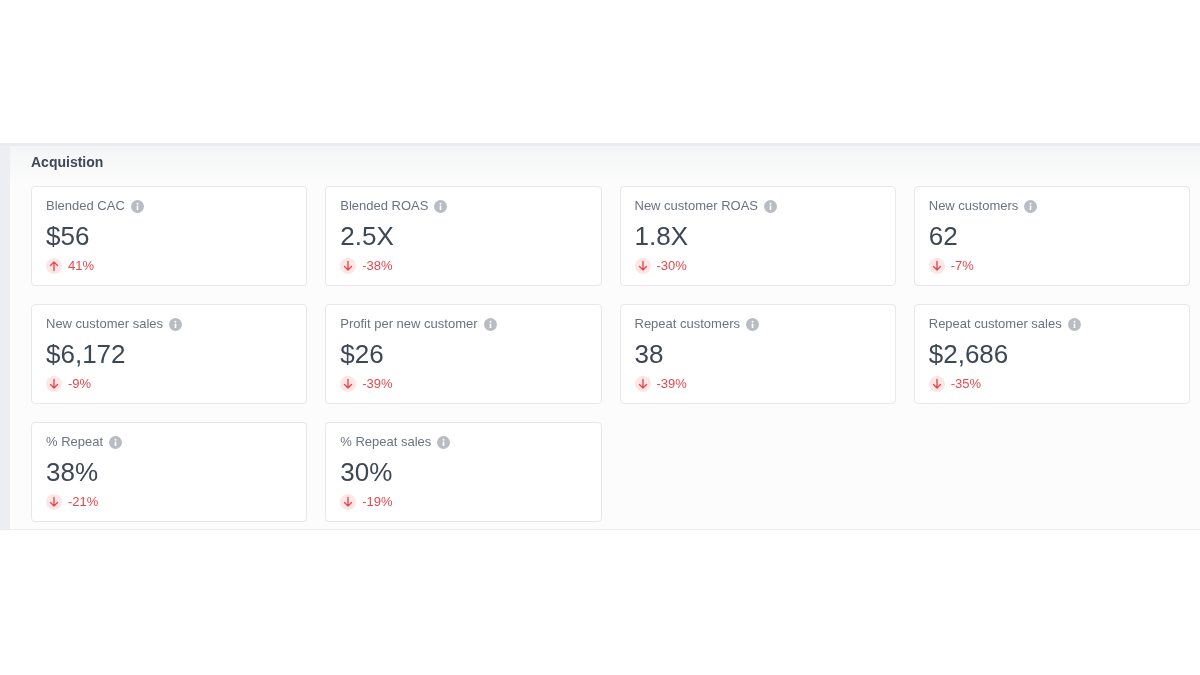 This screenshot has height=675, width=1200. Describe the element at coordinates (943, 236) in the screenshot. I see `metric-value: 62` at that location.